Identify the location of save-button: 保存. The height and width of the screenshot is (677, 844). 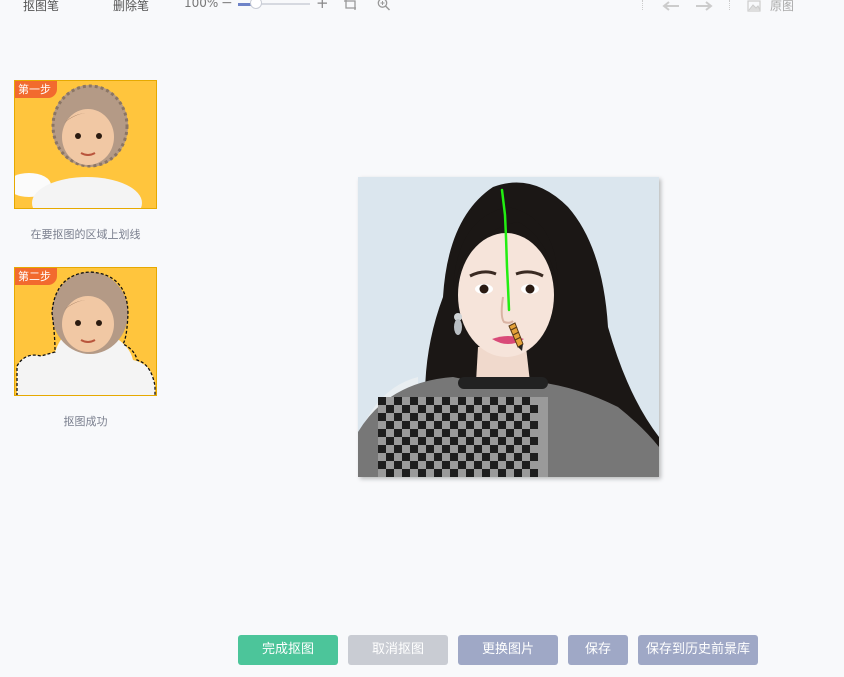
(598, 650).